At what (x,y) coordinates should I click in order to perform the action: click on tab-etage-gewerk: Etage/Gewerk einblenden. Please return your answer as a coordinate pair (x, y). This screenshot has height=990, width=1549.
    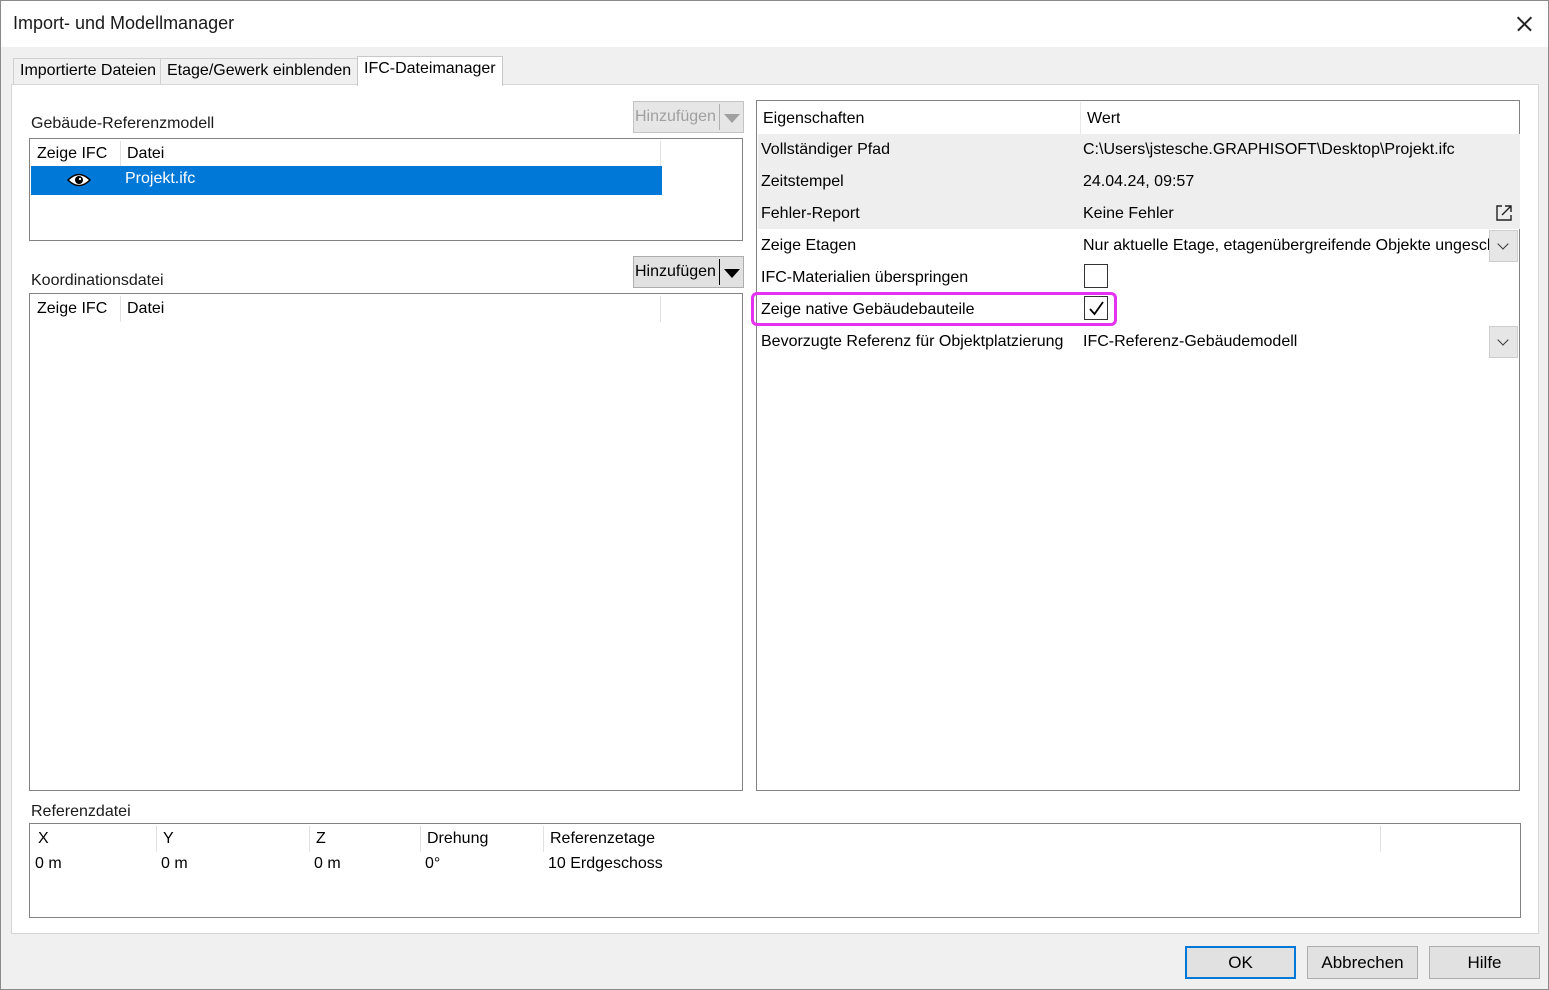
    Looking at the image, I should click on (259, 71).